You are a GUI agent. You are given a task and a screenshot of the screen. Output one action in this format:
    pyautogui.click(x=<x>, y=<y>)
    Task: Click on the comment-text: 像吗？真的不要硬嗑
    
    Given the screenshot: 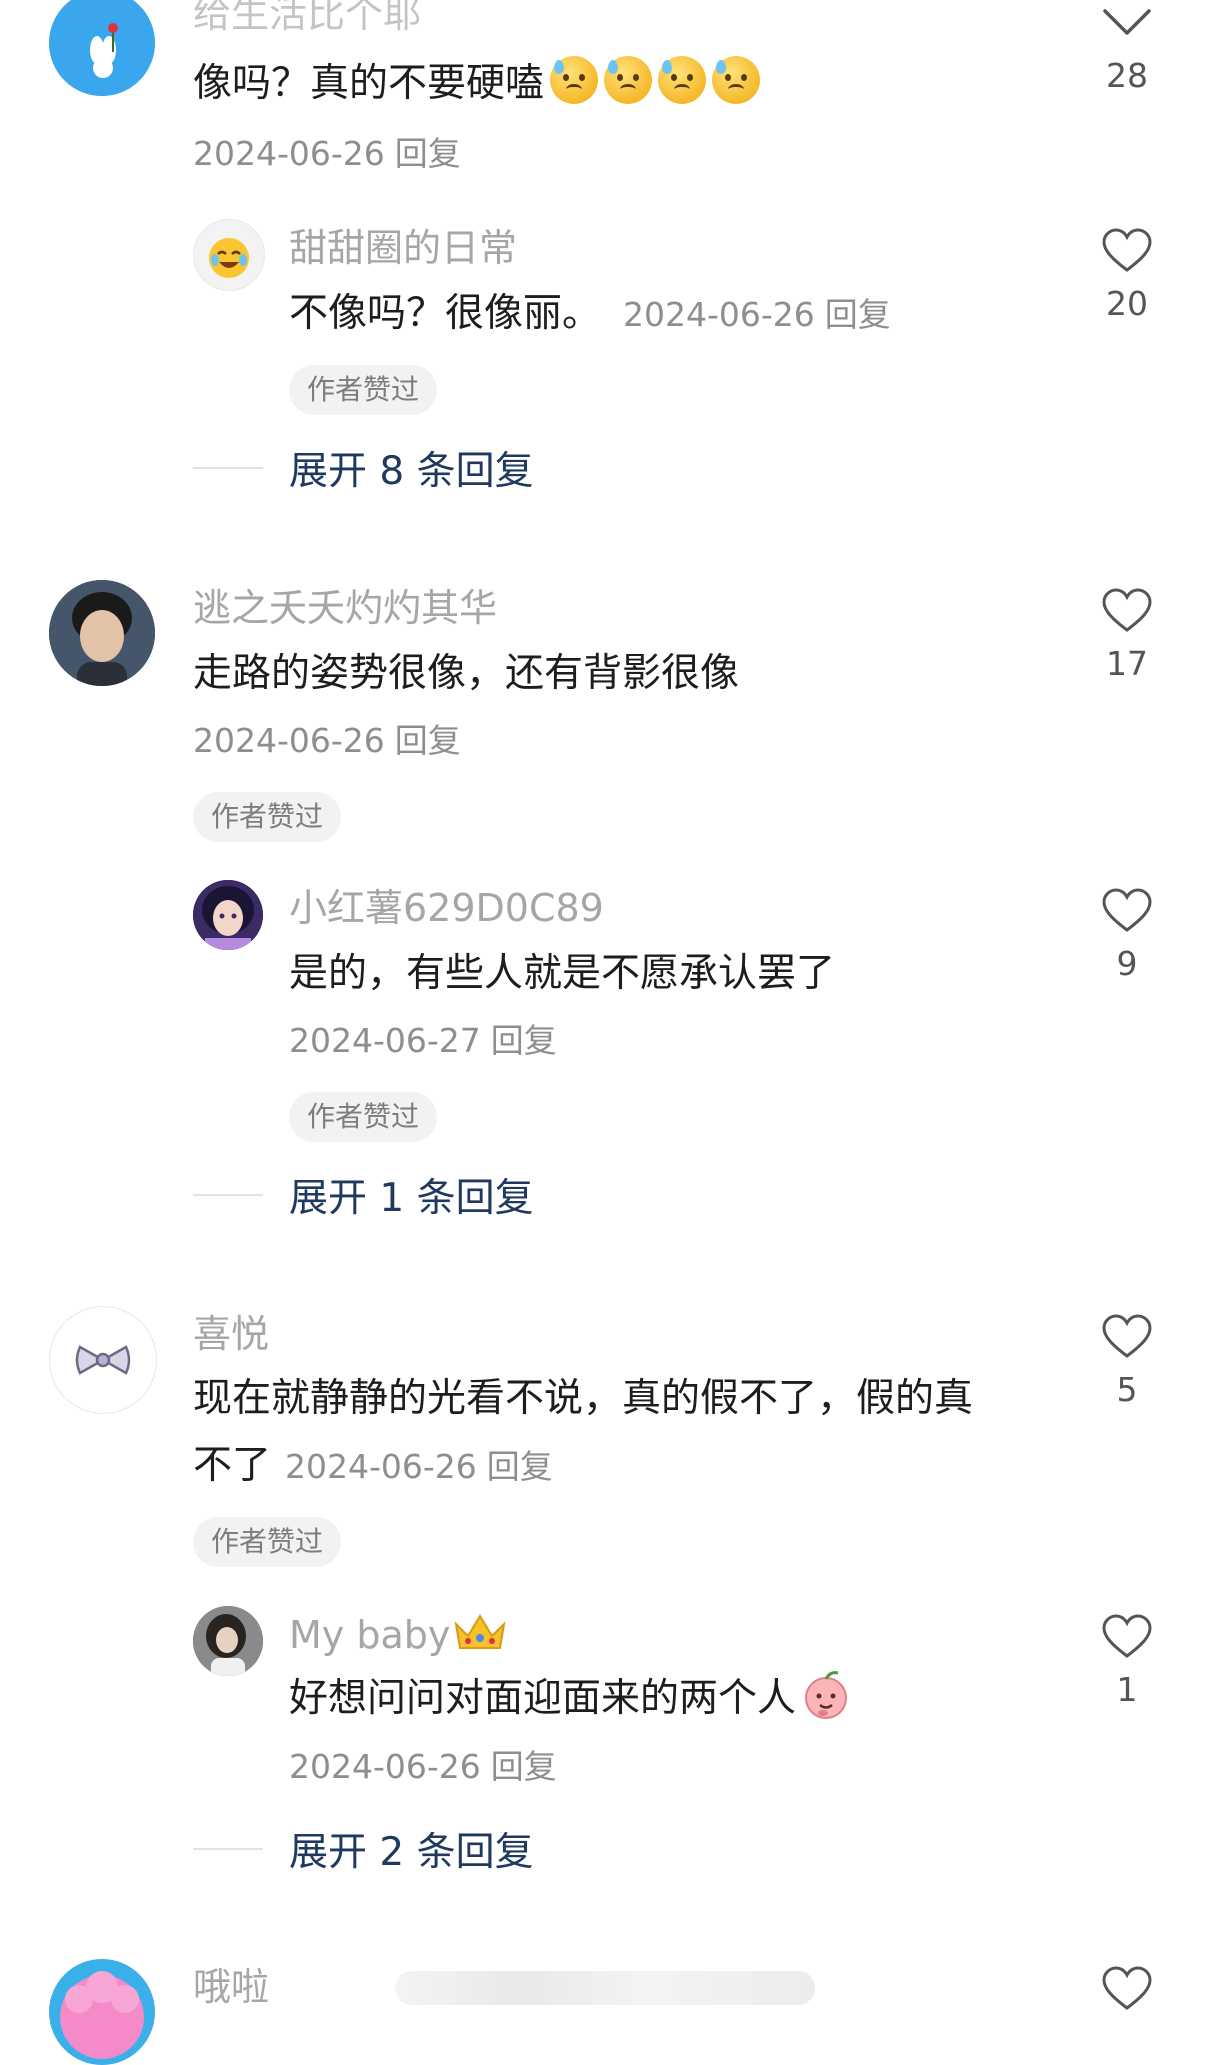 What is the action you would take?
    pyautogui.click(x=477, y=84)
    